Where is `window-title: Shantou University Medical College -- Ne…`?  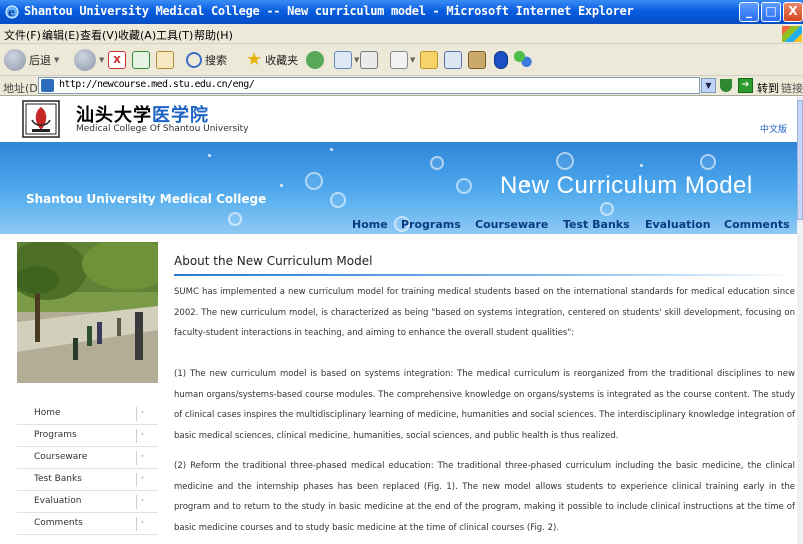
window-title: Shantou University Medical College -- Ne… is located at coordinates (329, 11).